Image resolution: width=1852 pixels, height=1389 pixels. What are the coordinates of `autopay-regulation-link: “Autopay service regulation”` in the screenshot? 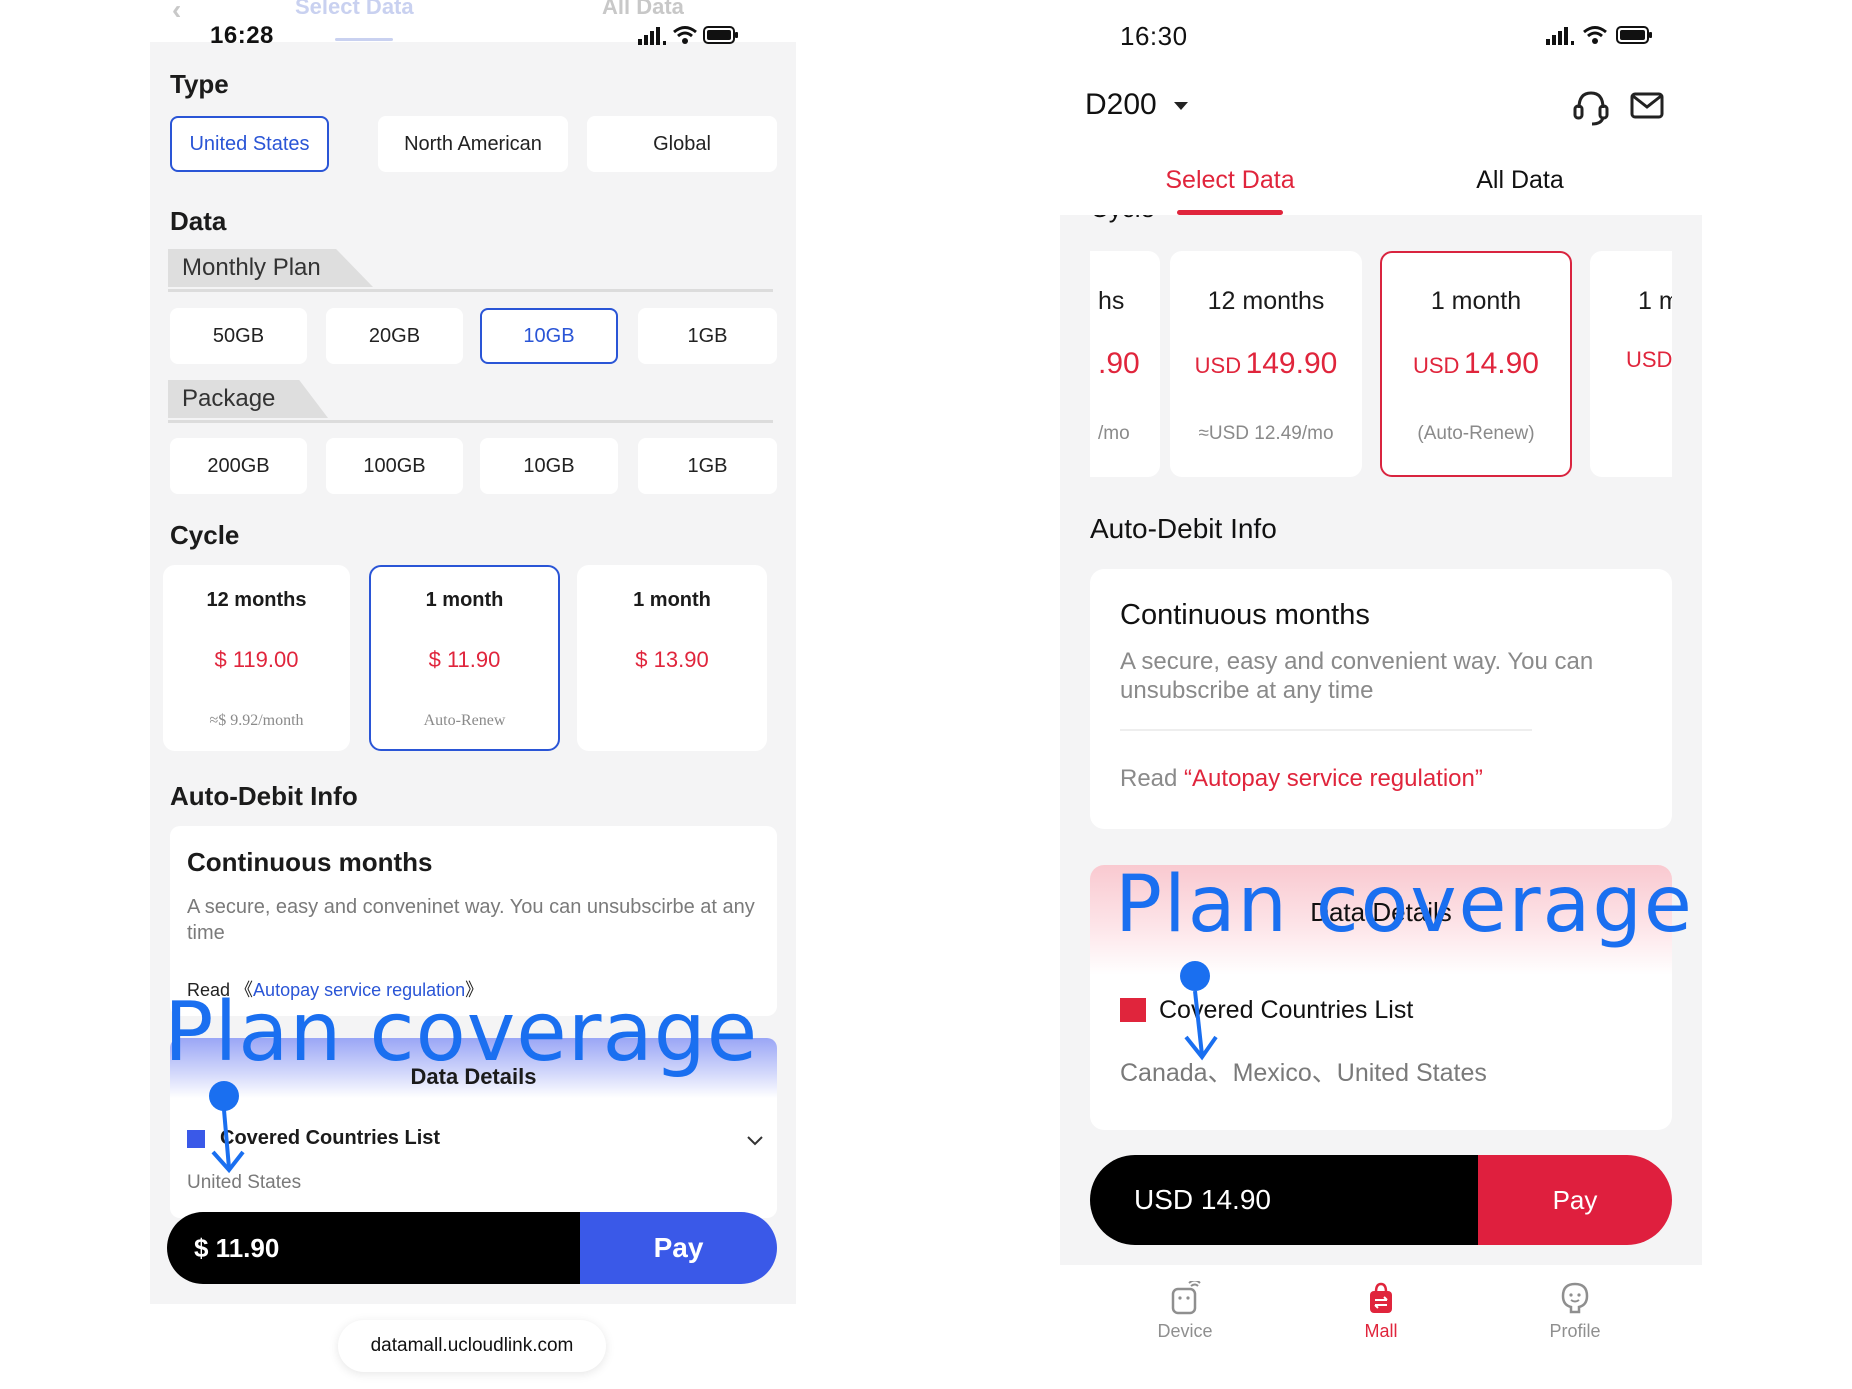 It's located at (1333, 778).